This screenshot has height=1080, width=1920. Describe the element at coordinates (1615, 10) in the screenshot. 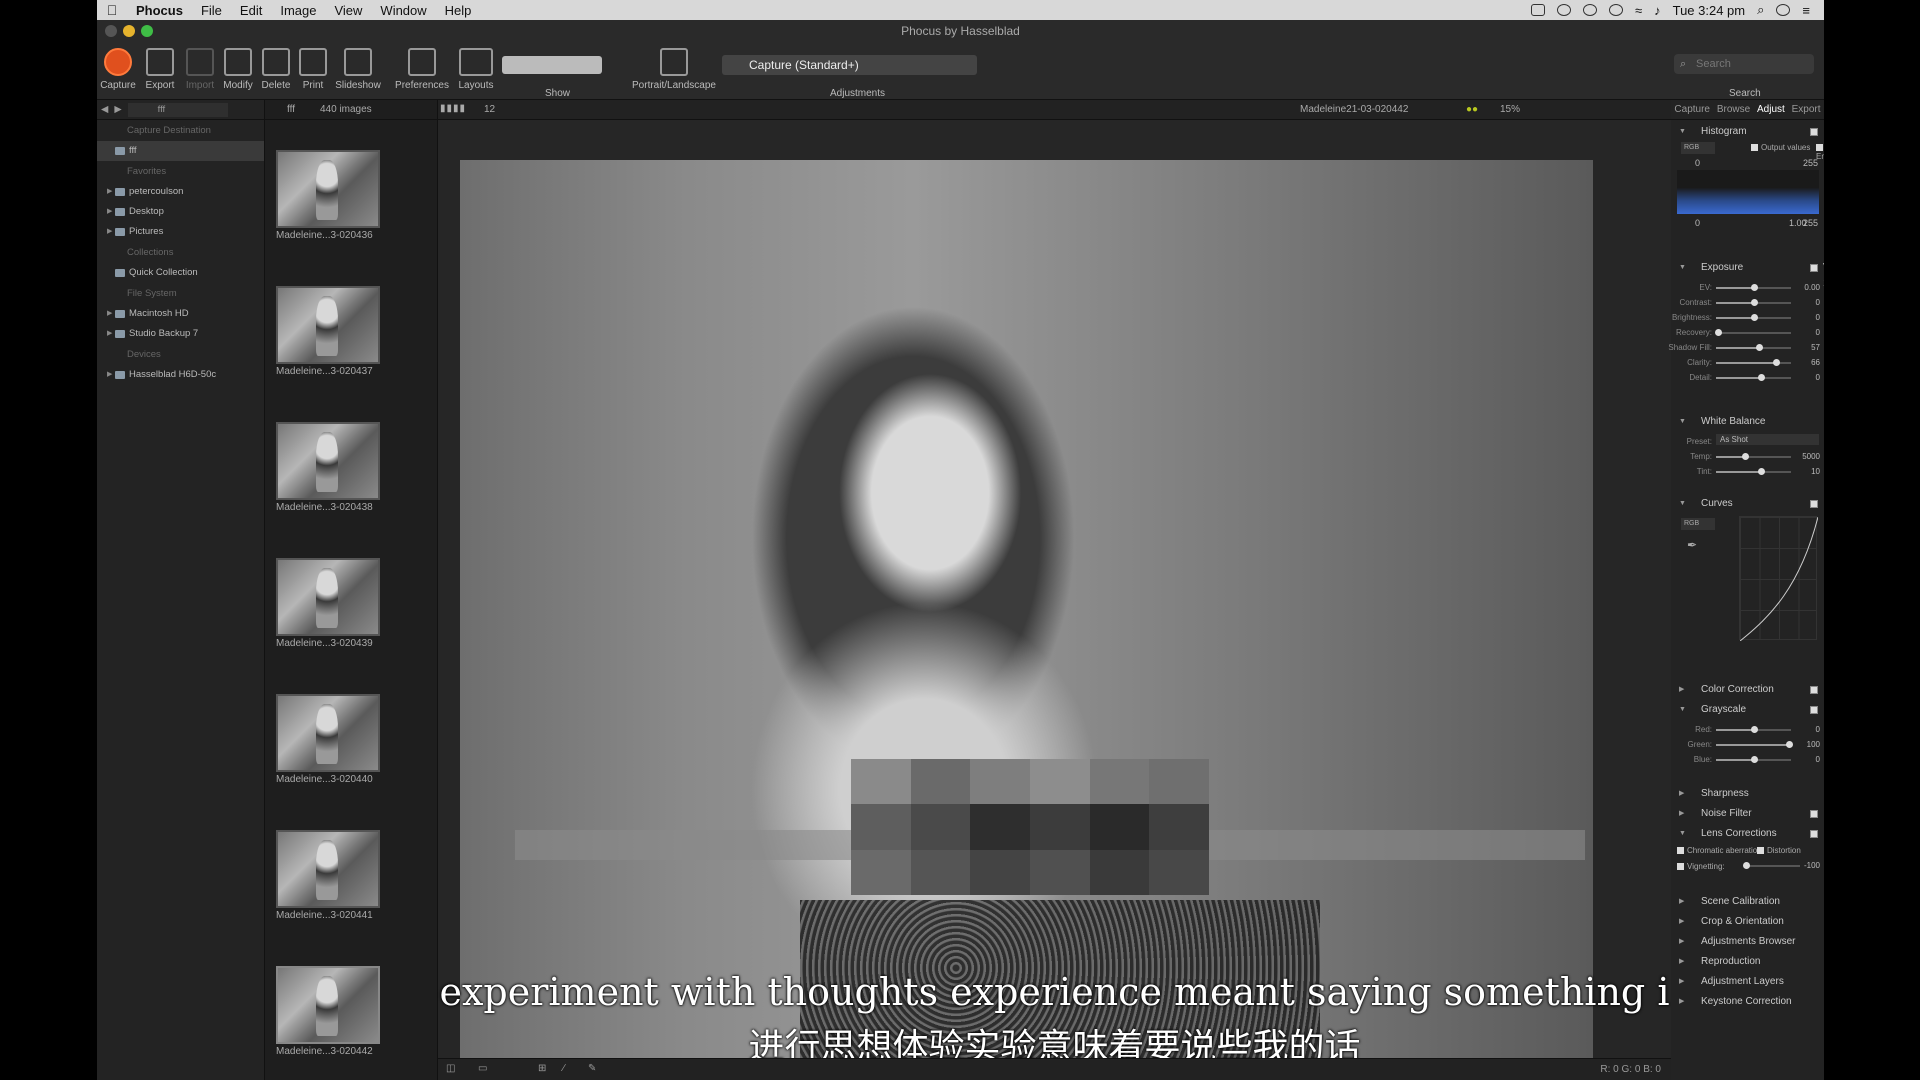

I see `time-machine-icon` at that location.